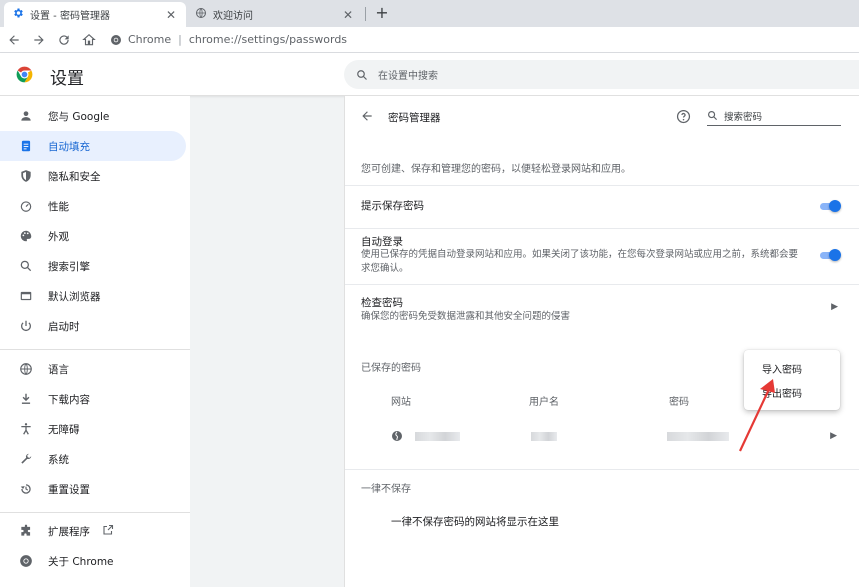  I want to click on sidebar-item-autofill: 自动填充, so click(93, 146).